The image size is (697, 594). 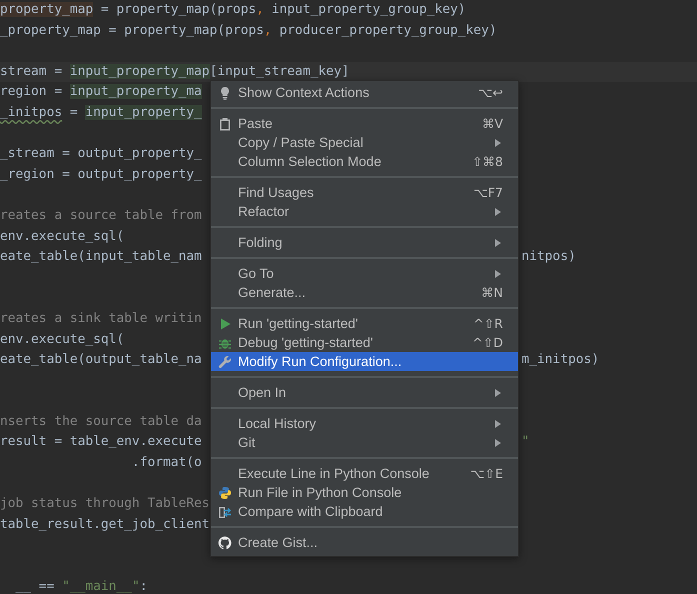 What do you see at coordinates (32, 92) in the screenshot?
I see `code-text: region =` at bounding box center [32, 92].